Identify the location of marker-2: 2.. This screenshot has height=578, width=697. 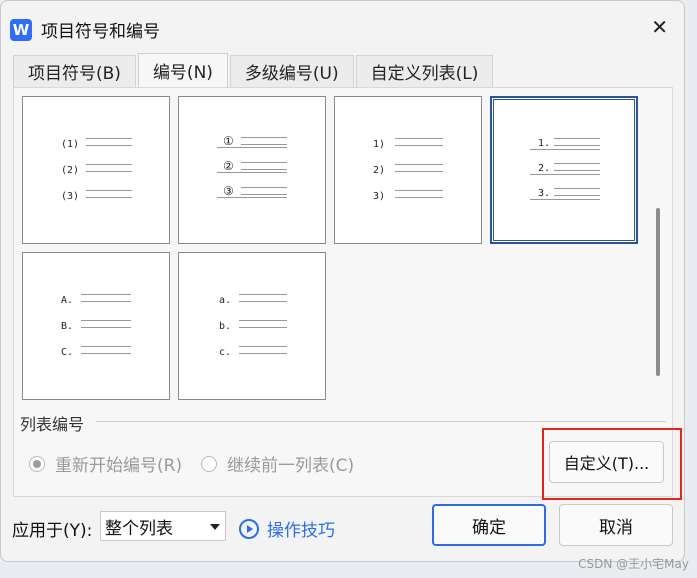
(544, 168).